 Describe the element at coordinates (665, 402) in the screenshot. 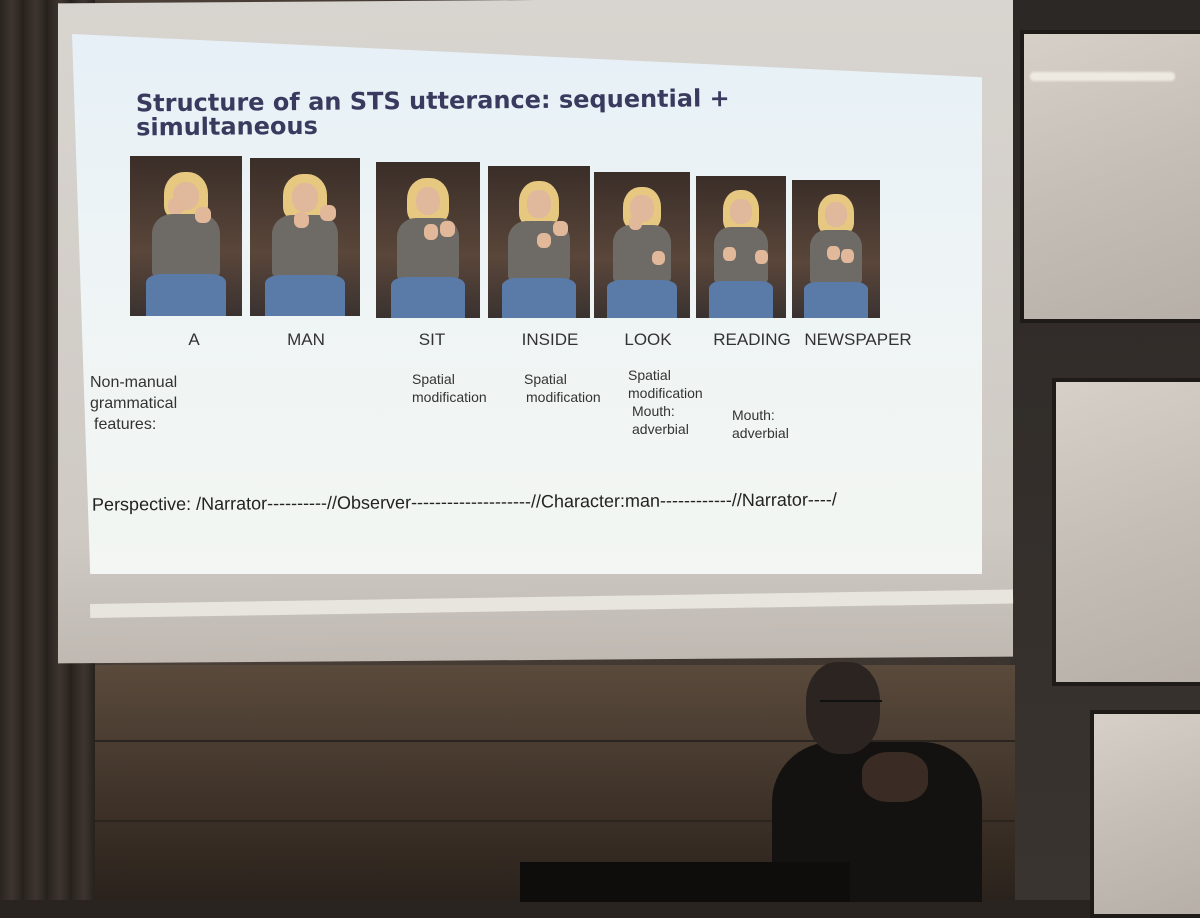

I see `note-look: Spatial modification Mouth: adverbial` at that location.